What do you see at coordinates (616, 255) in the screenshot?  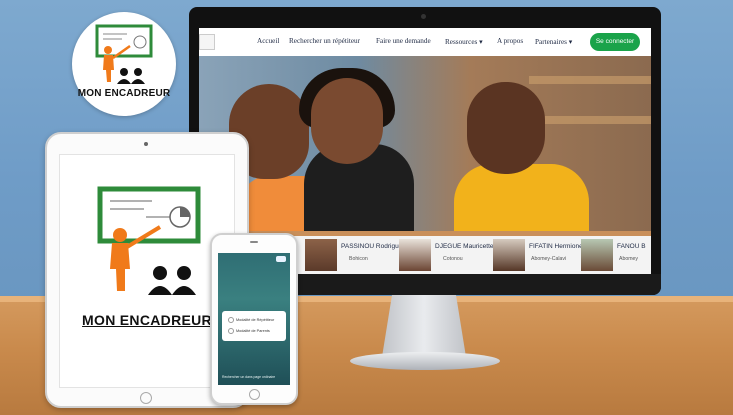 I see `tutor-card: FANOU B Abomey` at bounding box center [616, 255].